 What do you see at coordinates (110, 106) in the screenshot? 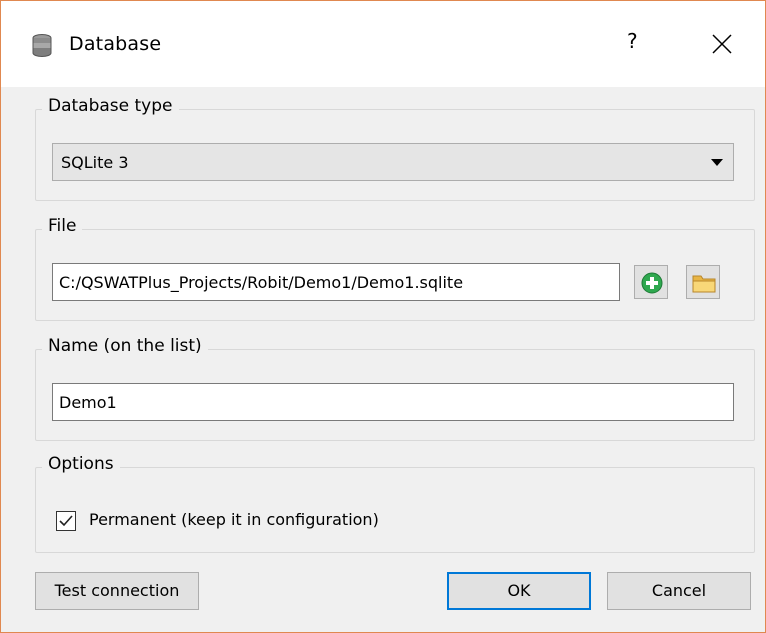
I see `database-type-legend: Database type` at bounding box center [110, 106].